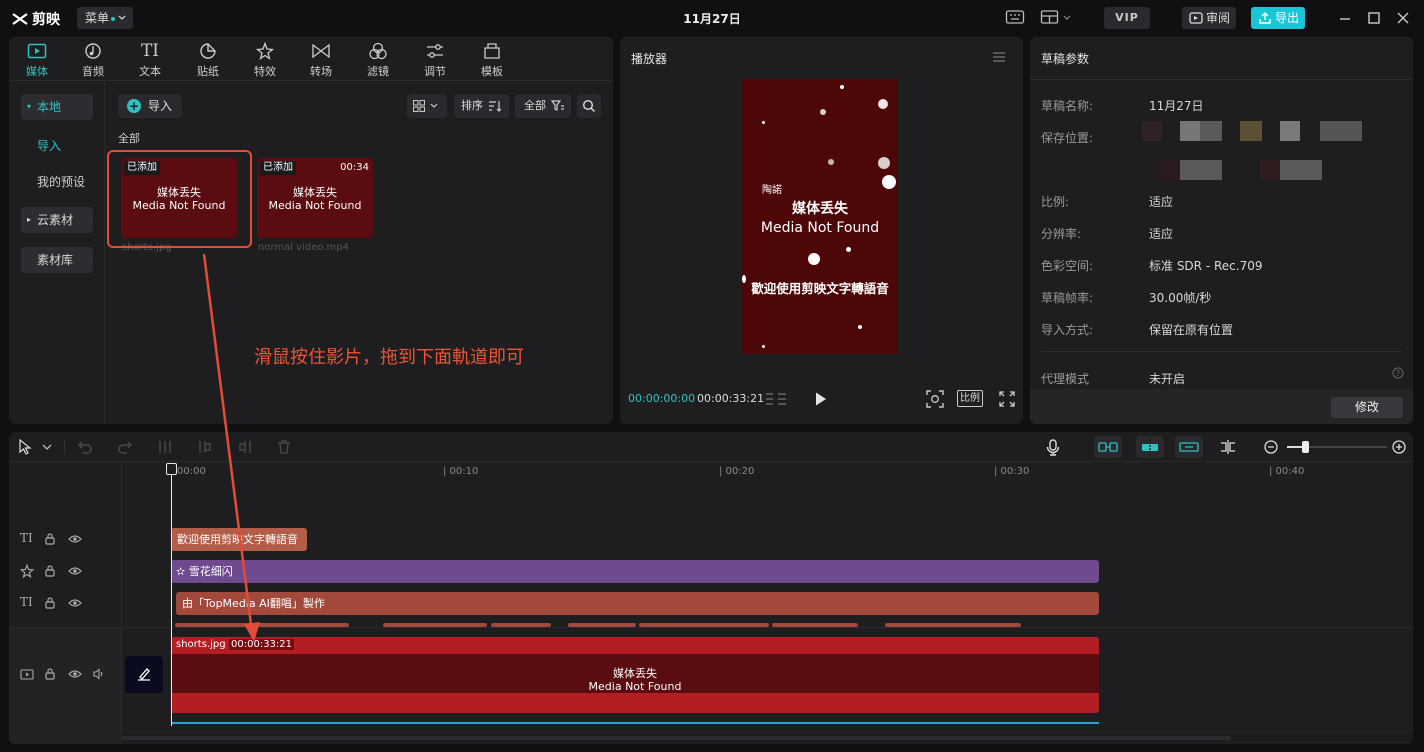 The width and height of the screenshot is (1424, 752). What do you see at coordinates (93, 60) in the screenshot?
I see `tab-audio: 音频` at bounding box center [93, 60].